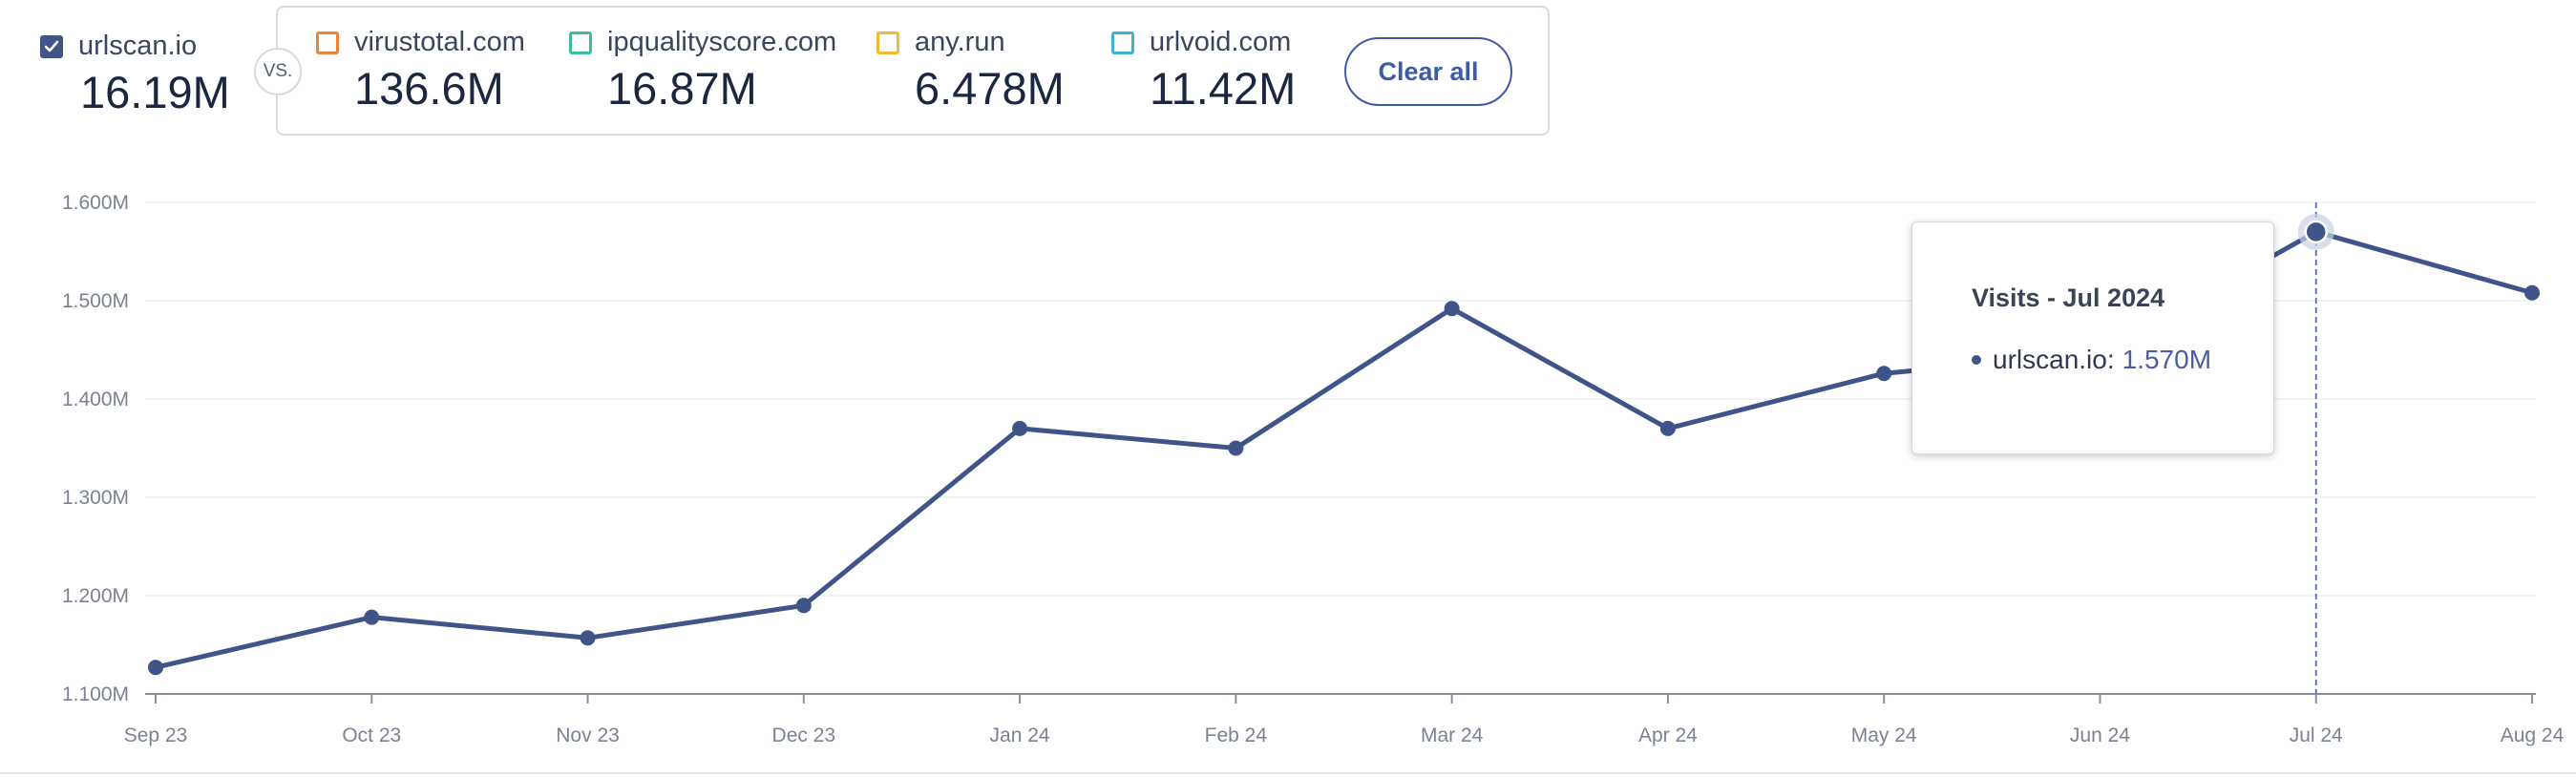  Describe the element at coordinates (721, 42) in the screenshot. I see `competitor-name: ipqualityscore.com` at that location.